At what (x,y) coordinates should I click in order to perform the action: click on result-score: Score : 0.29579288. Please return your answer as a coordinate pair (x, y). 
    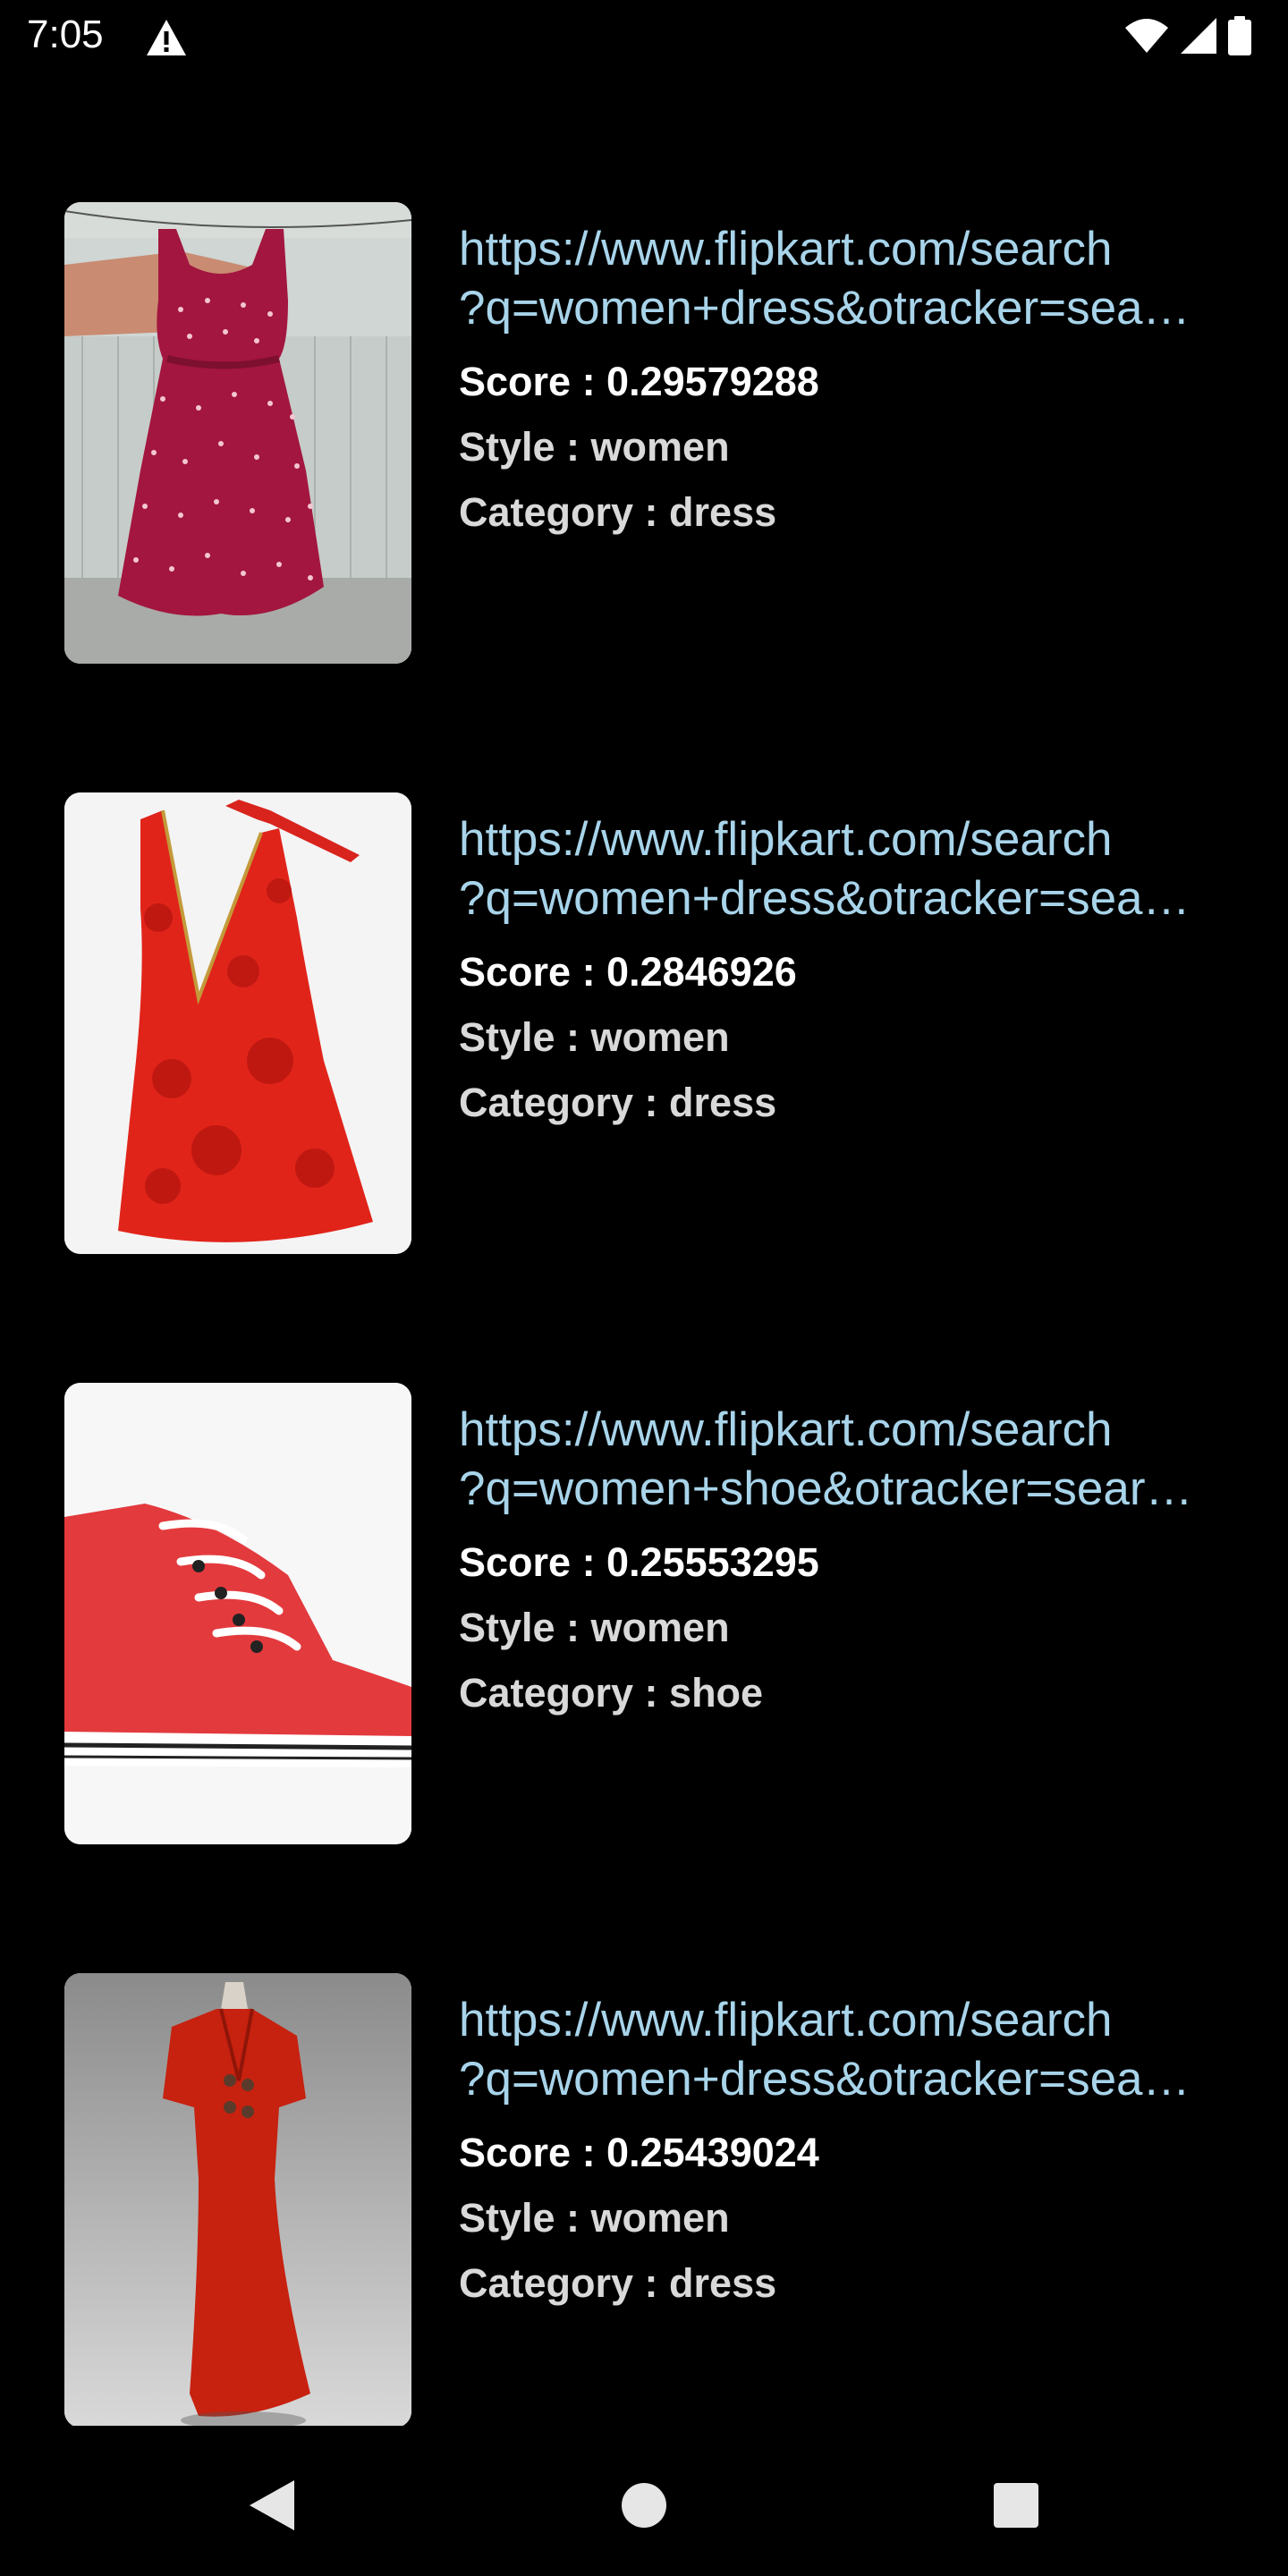
    Looking at the image, I should click on (639, 381).